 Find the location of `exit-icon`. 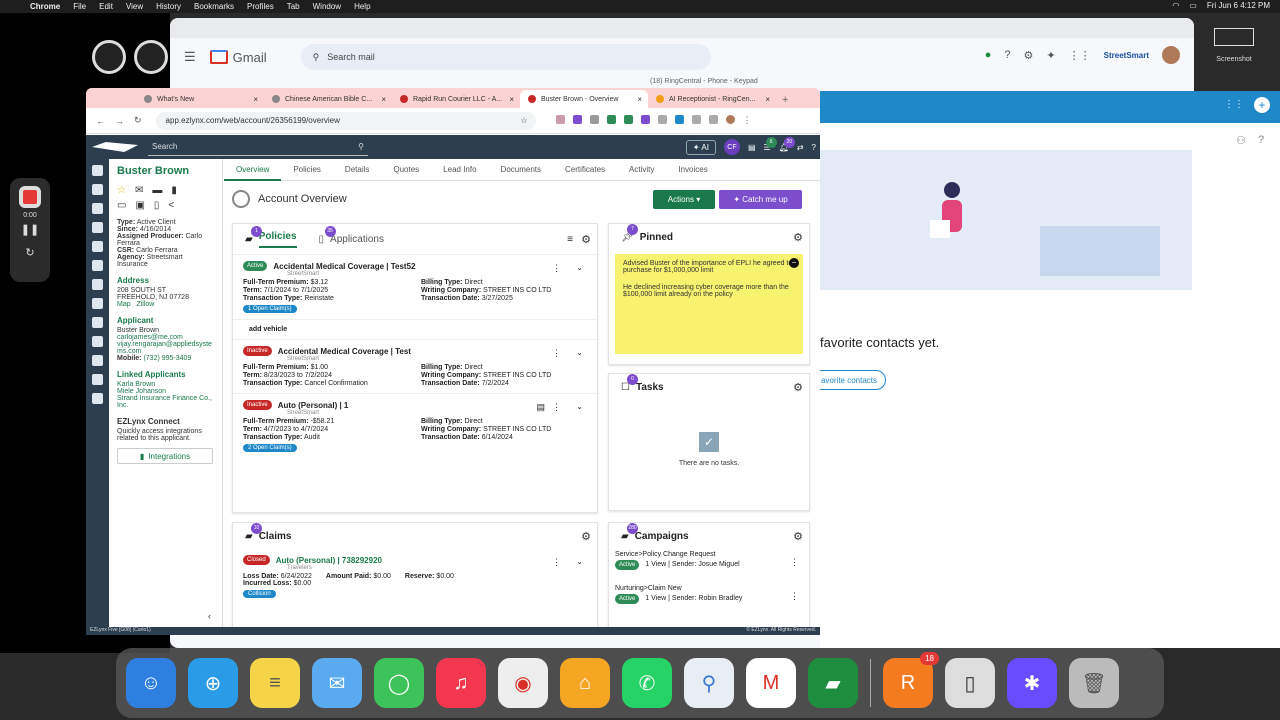

exit-icon is located at coordinates (97, 341).